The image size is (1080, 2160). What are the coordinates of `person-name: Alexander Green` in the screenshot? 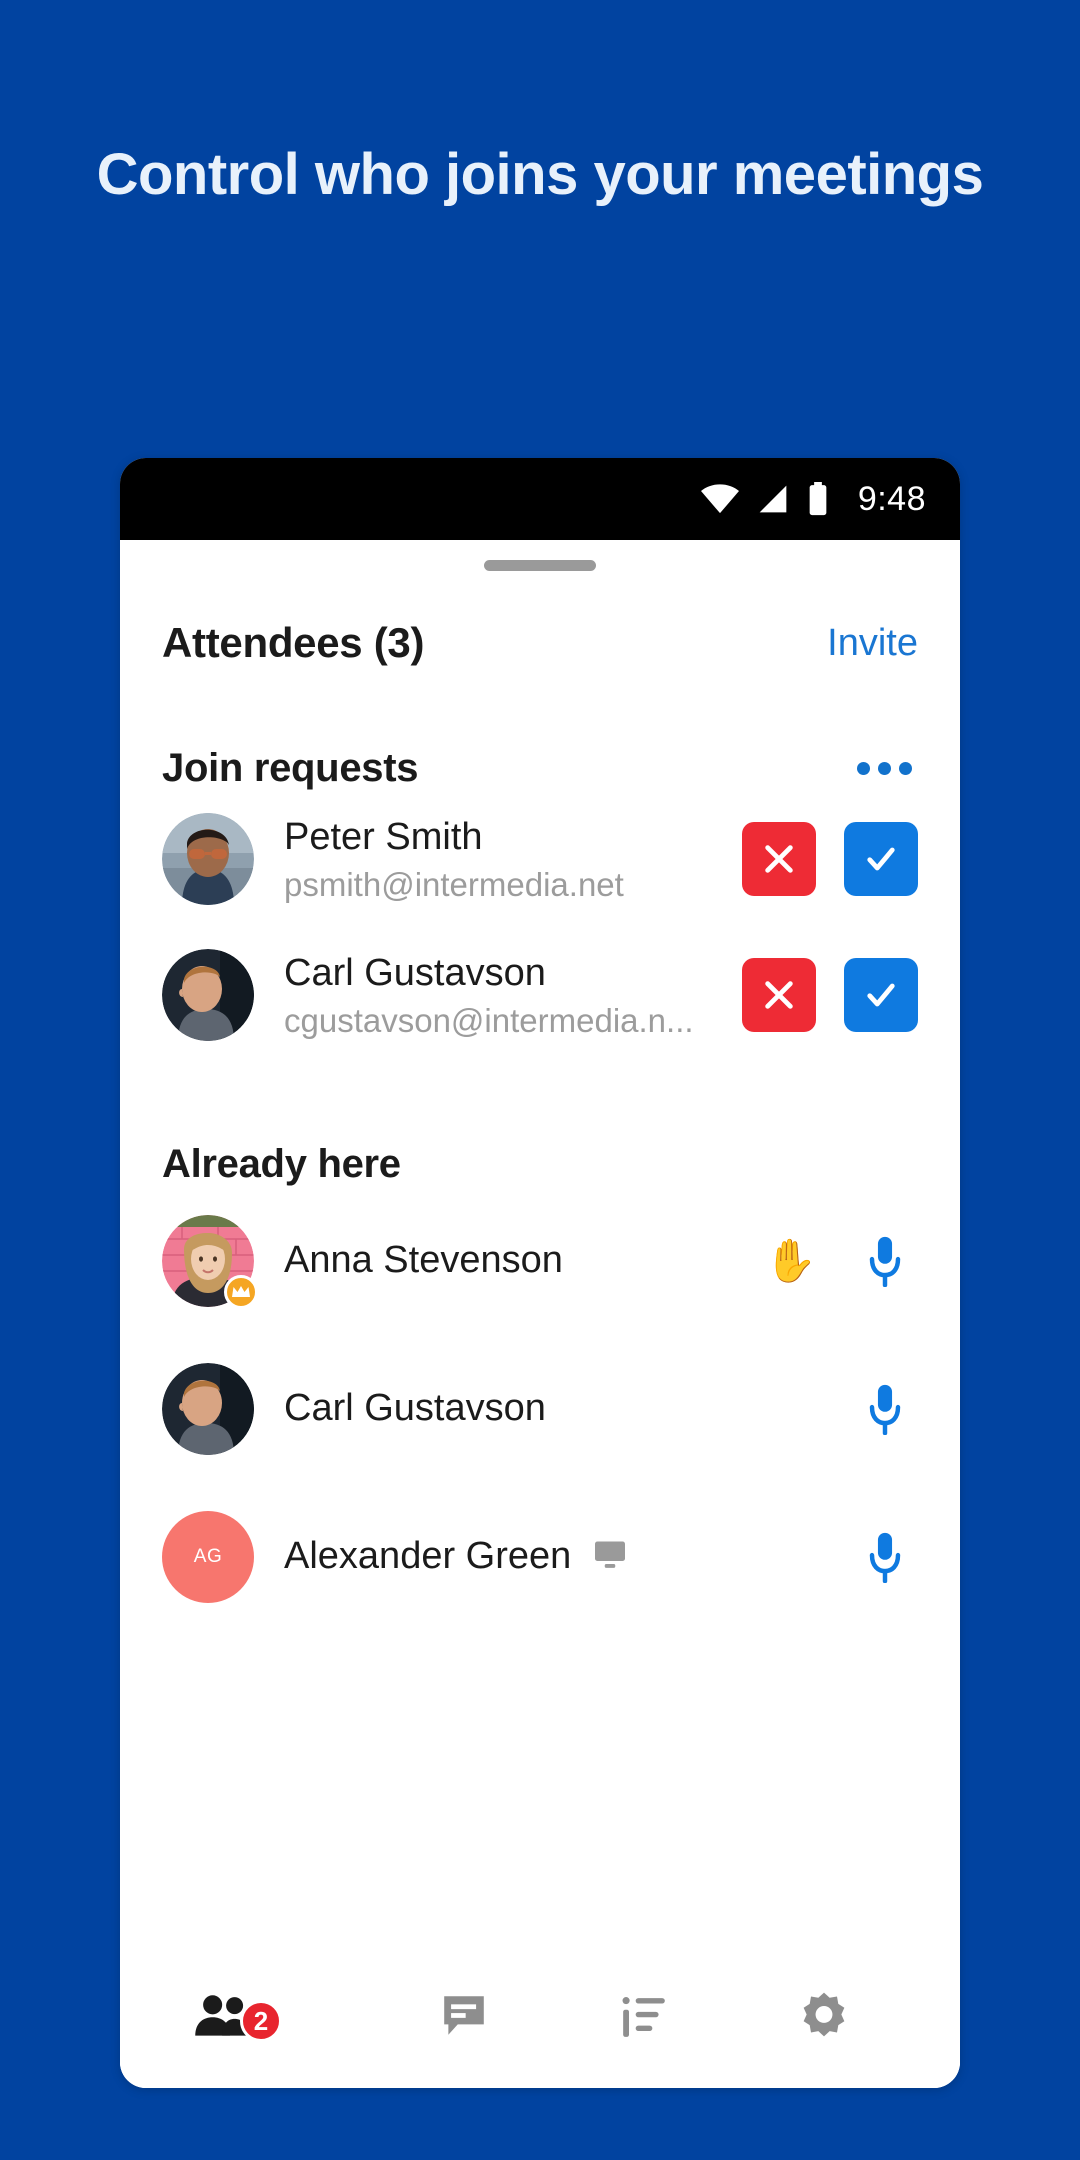 It's located at (428, 1556).